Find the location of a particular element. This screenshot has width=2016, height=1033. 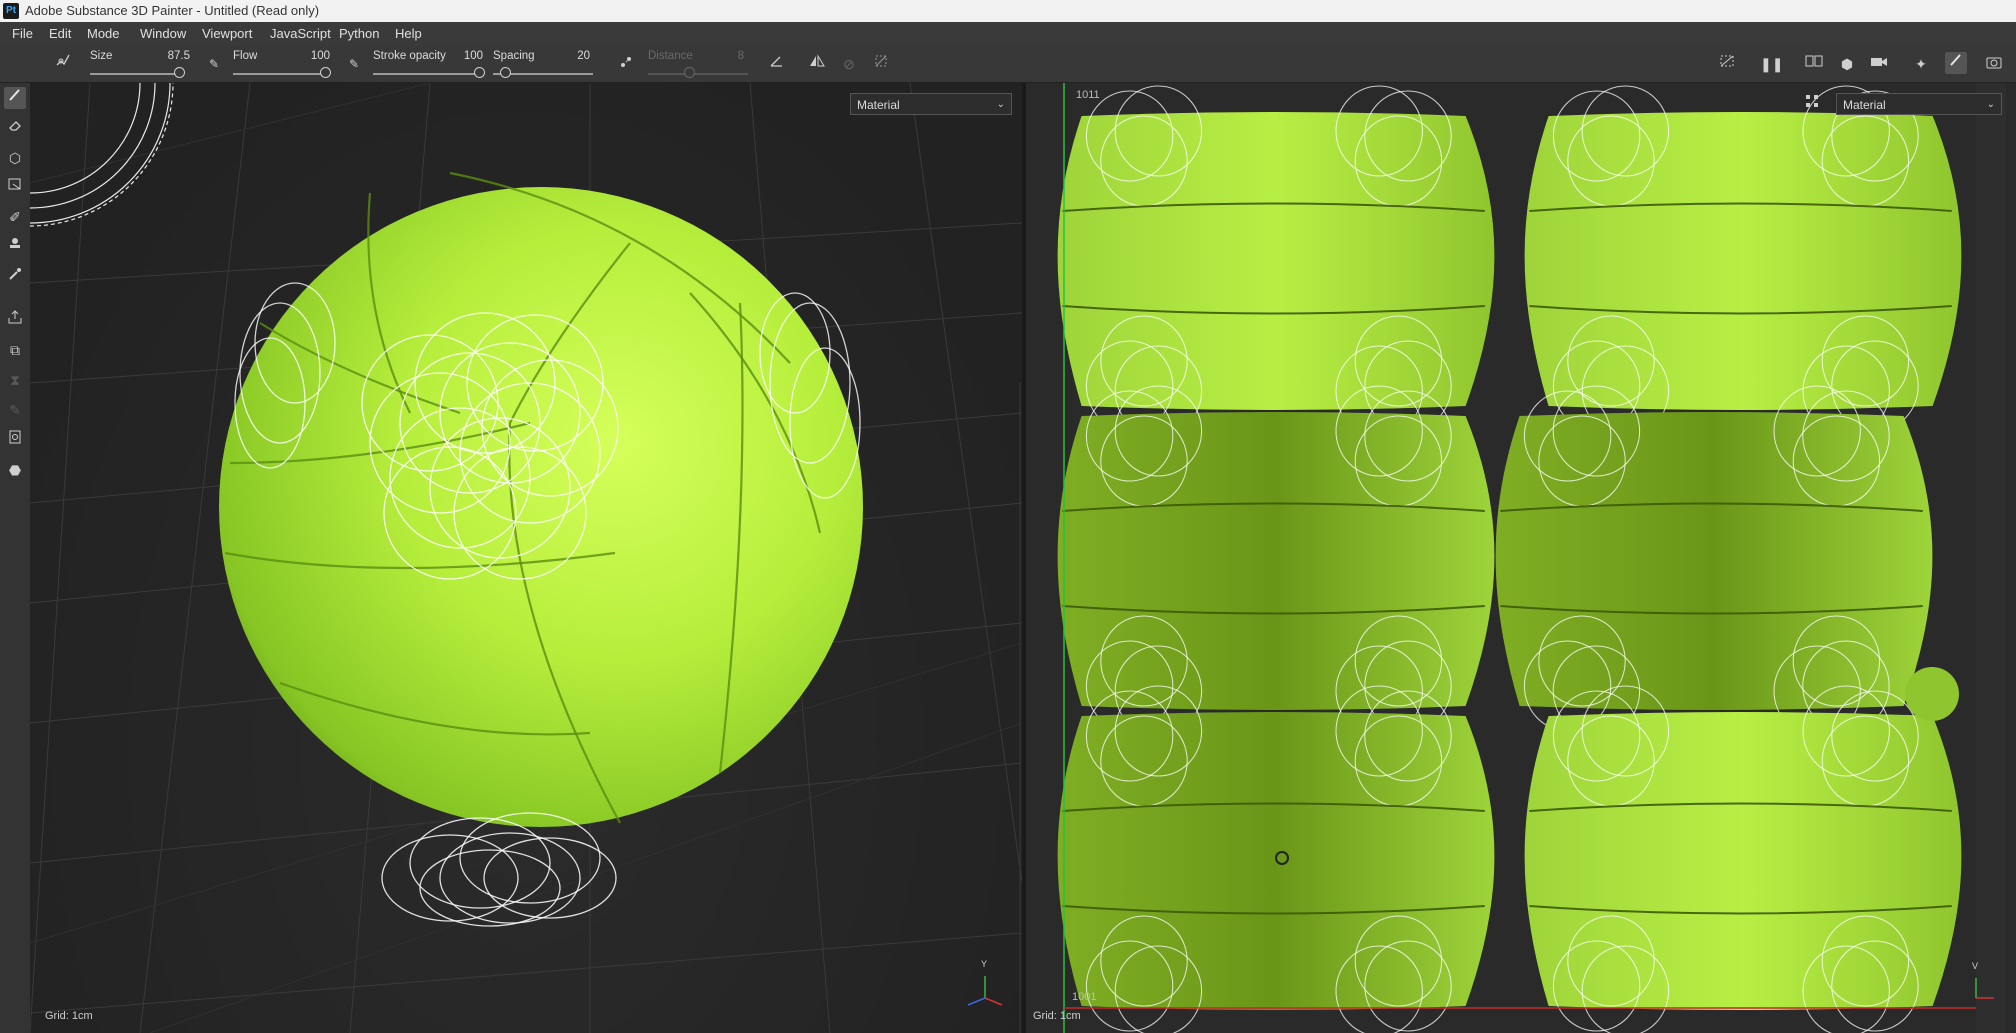

axis-v-label-2d: V is located at coordinates (1975, 966).